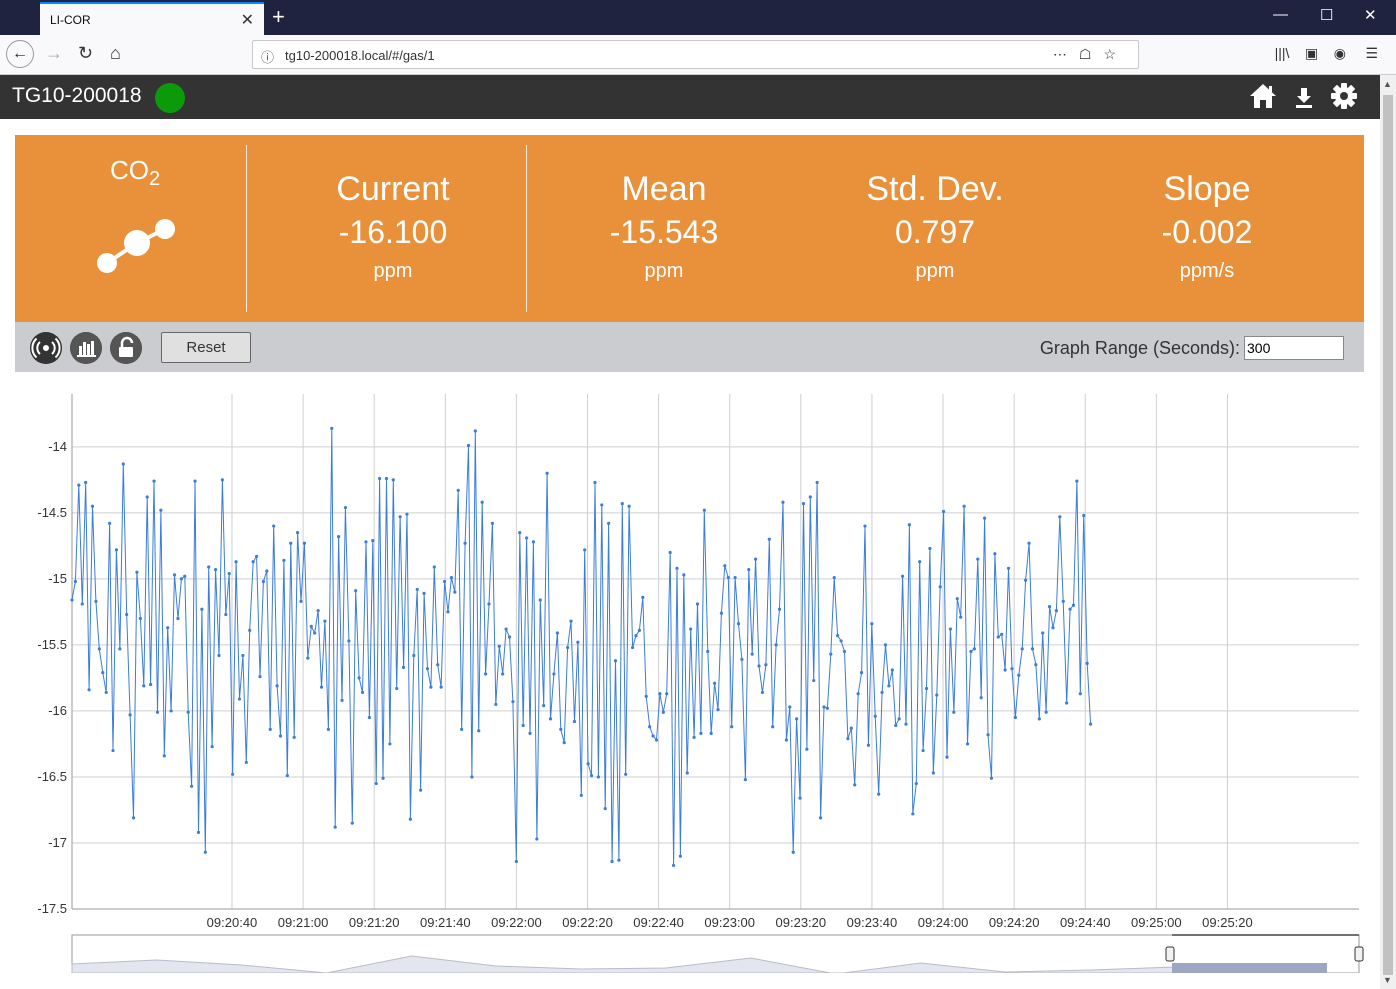  What do you see at coordinates (664, 228) in the screenshot?
I see `stat-mean: Mean -15.543 ppm` at bounding box center [664, 228].